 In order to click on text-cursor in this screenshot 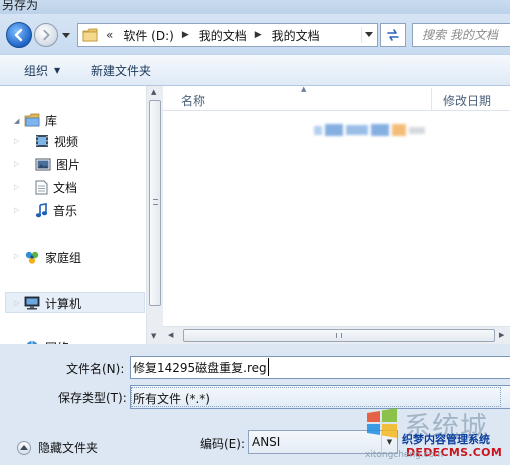, I will do `click(268, 367)`.